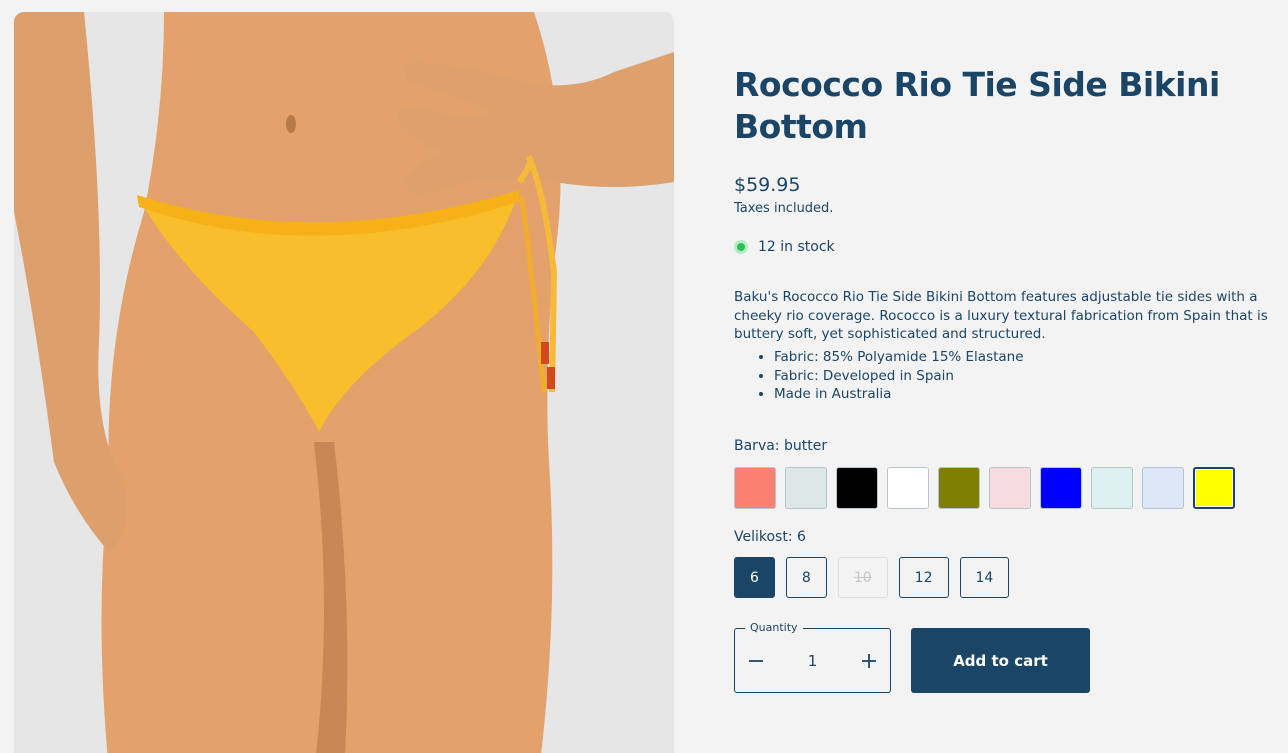 This screenshot has height=753, width=1288. Describe the element at coordinates (869, 661) in the screenshot. I see `plus-icon` at that location.